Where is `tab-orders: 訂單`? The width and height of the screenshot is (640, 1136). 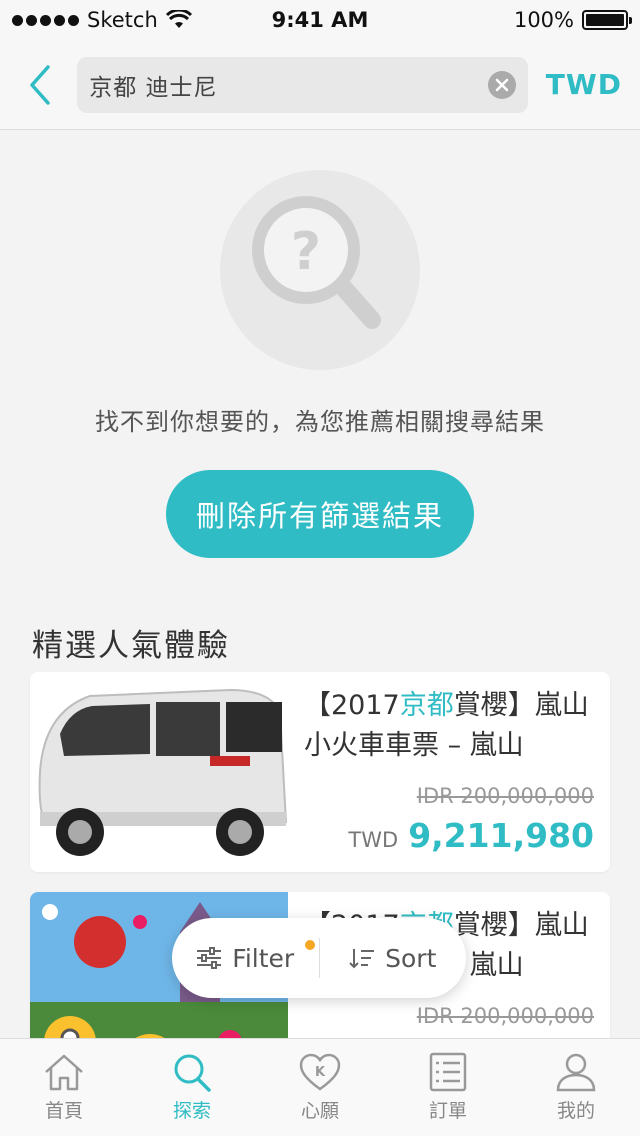 tab-orders: 訂單 is located at coordinates (448, 1087).